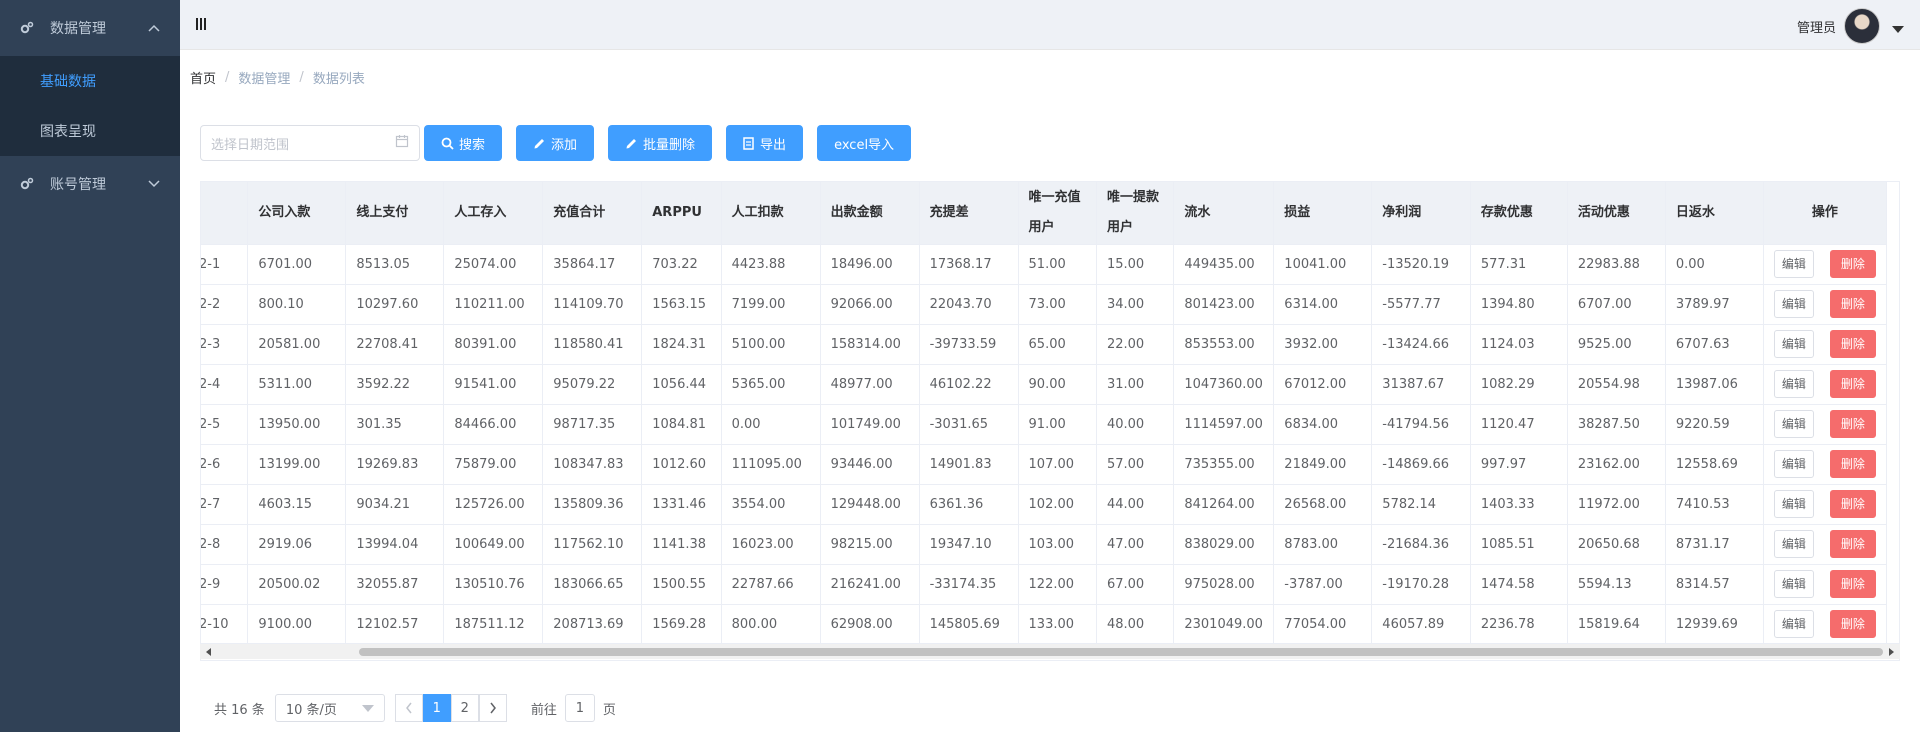 This screenshot has width=1920, height=732. I want to click on table-cell: -3031.65, so click(969, 424).